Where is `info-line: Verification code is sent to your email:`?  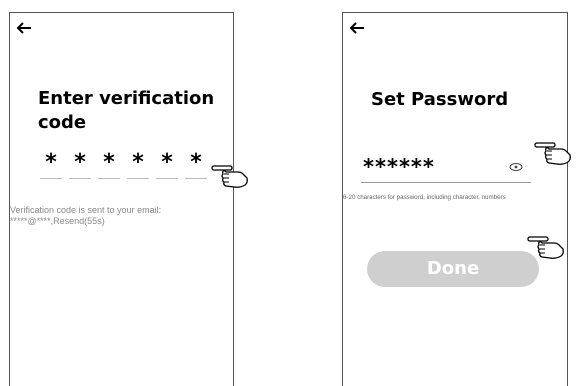
info-line: Verification code is sent to your email: is located at coordinates (86, 210).